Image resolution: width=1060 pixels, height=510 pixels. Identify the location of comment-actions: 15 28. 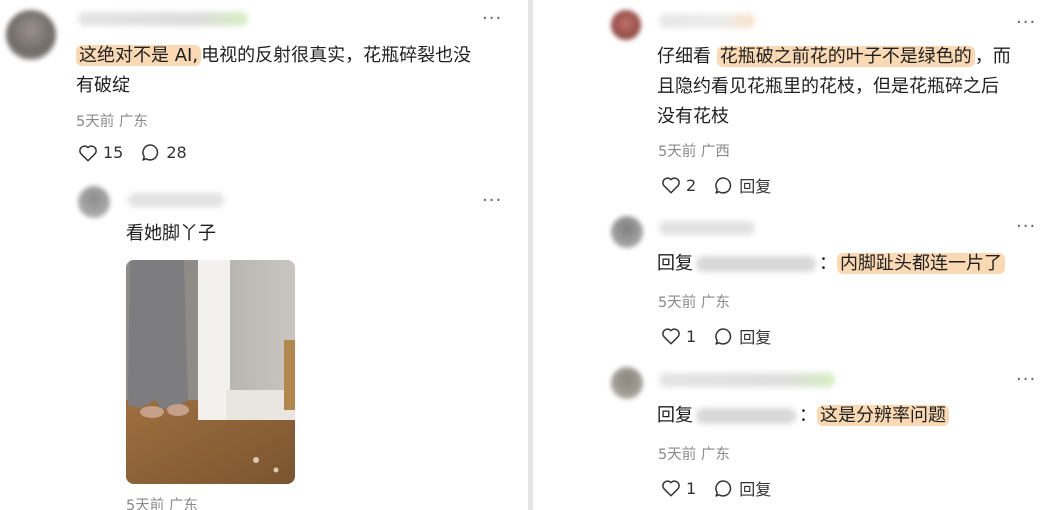
(141, 152).